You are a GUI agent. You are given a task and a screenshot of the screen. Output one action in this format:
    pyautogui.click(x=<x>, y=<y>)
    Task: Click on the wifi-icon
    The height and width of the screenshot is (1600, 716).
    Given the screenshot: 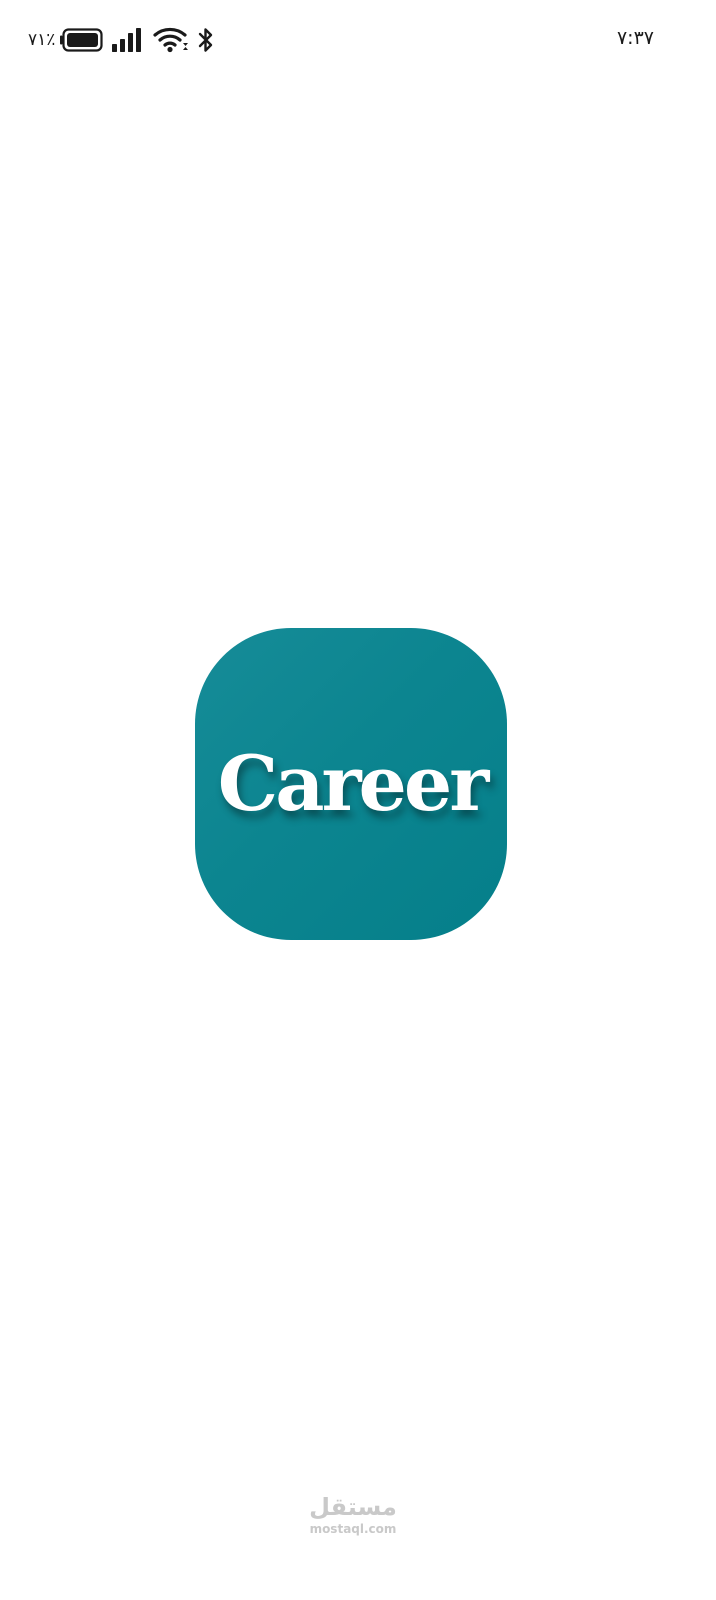 What is the action you would take?
    pyautogui.click(x=171, y=40)
    